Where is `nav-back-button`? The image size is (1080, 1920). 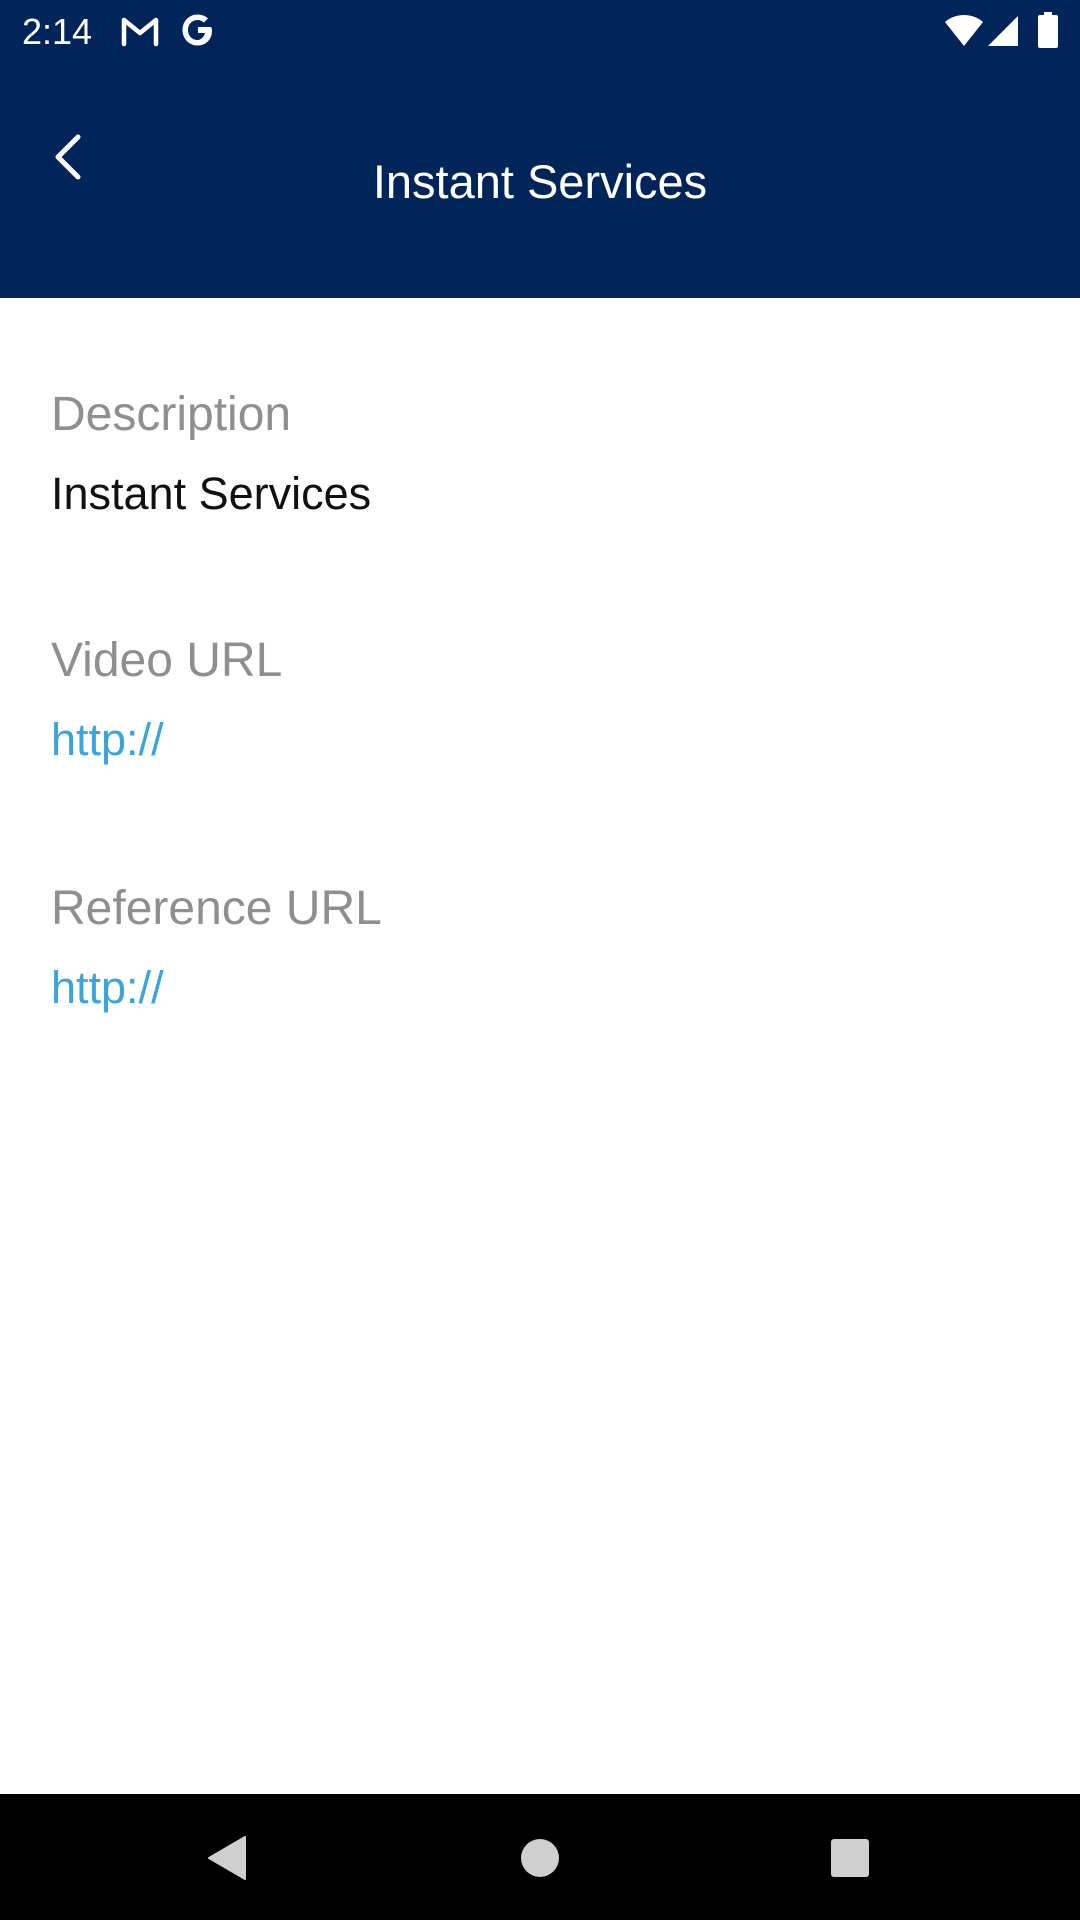 nav-back-button is located at coordinates (226, 1858).